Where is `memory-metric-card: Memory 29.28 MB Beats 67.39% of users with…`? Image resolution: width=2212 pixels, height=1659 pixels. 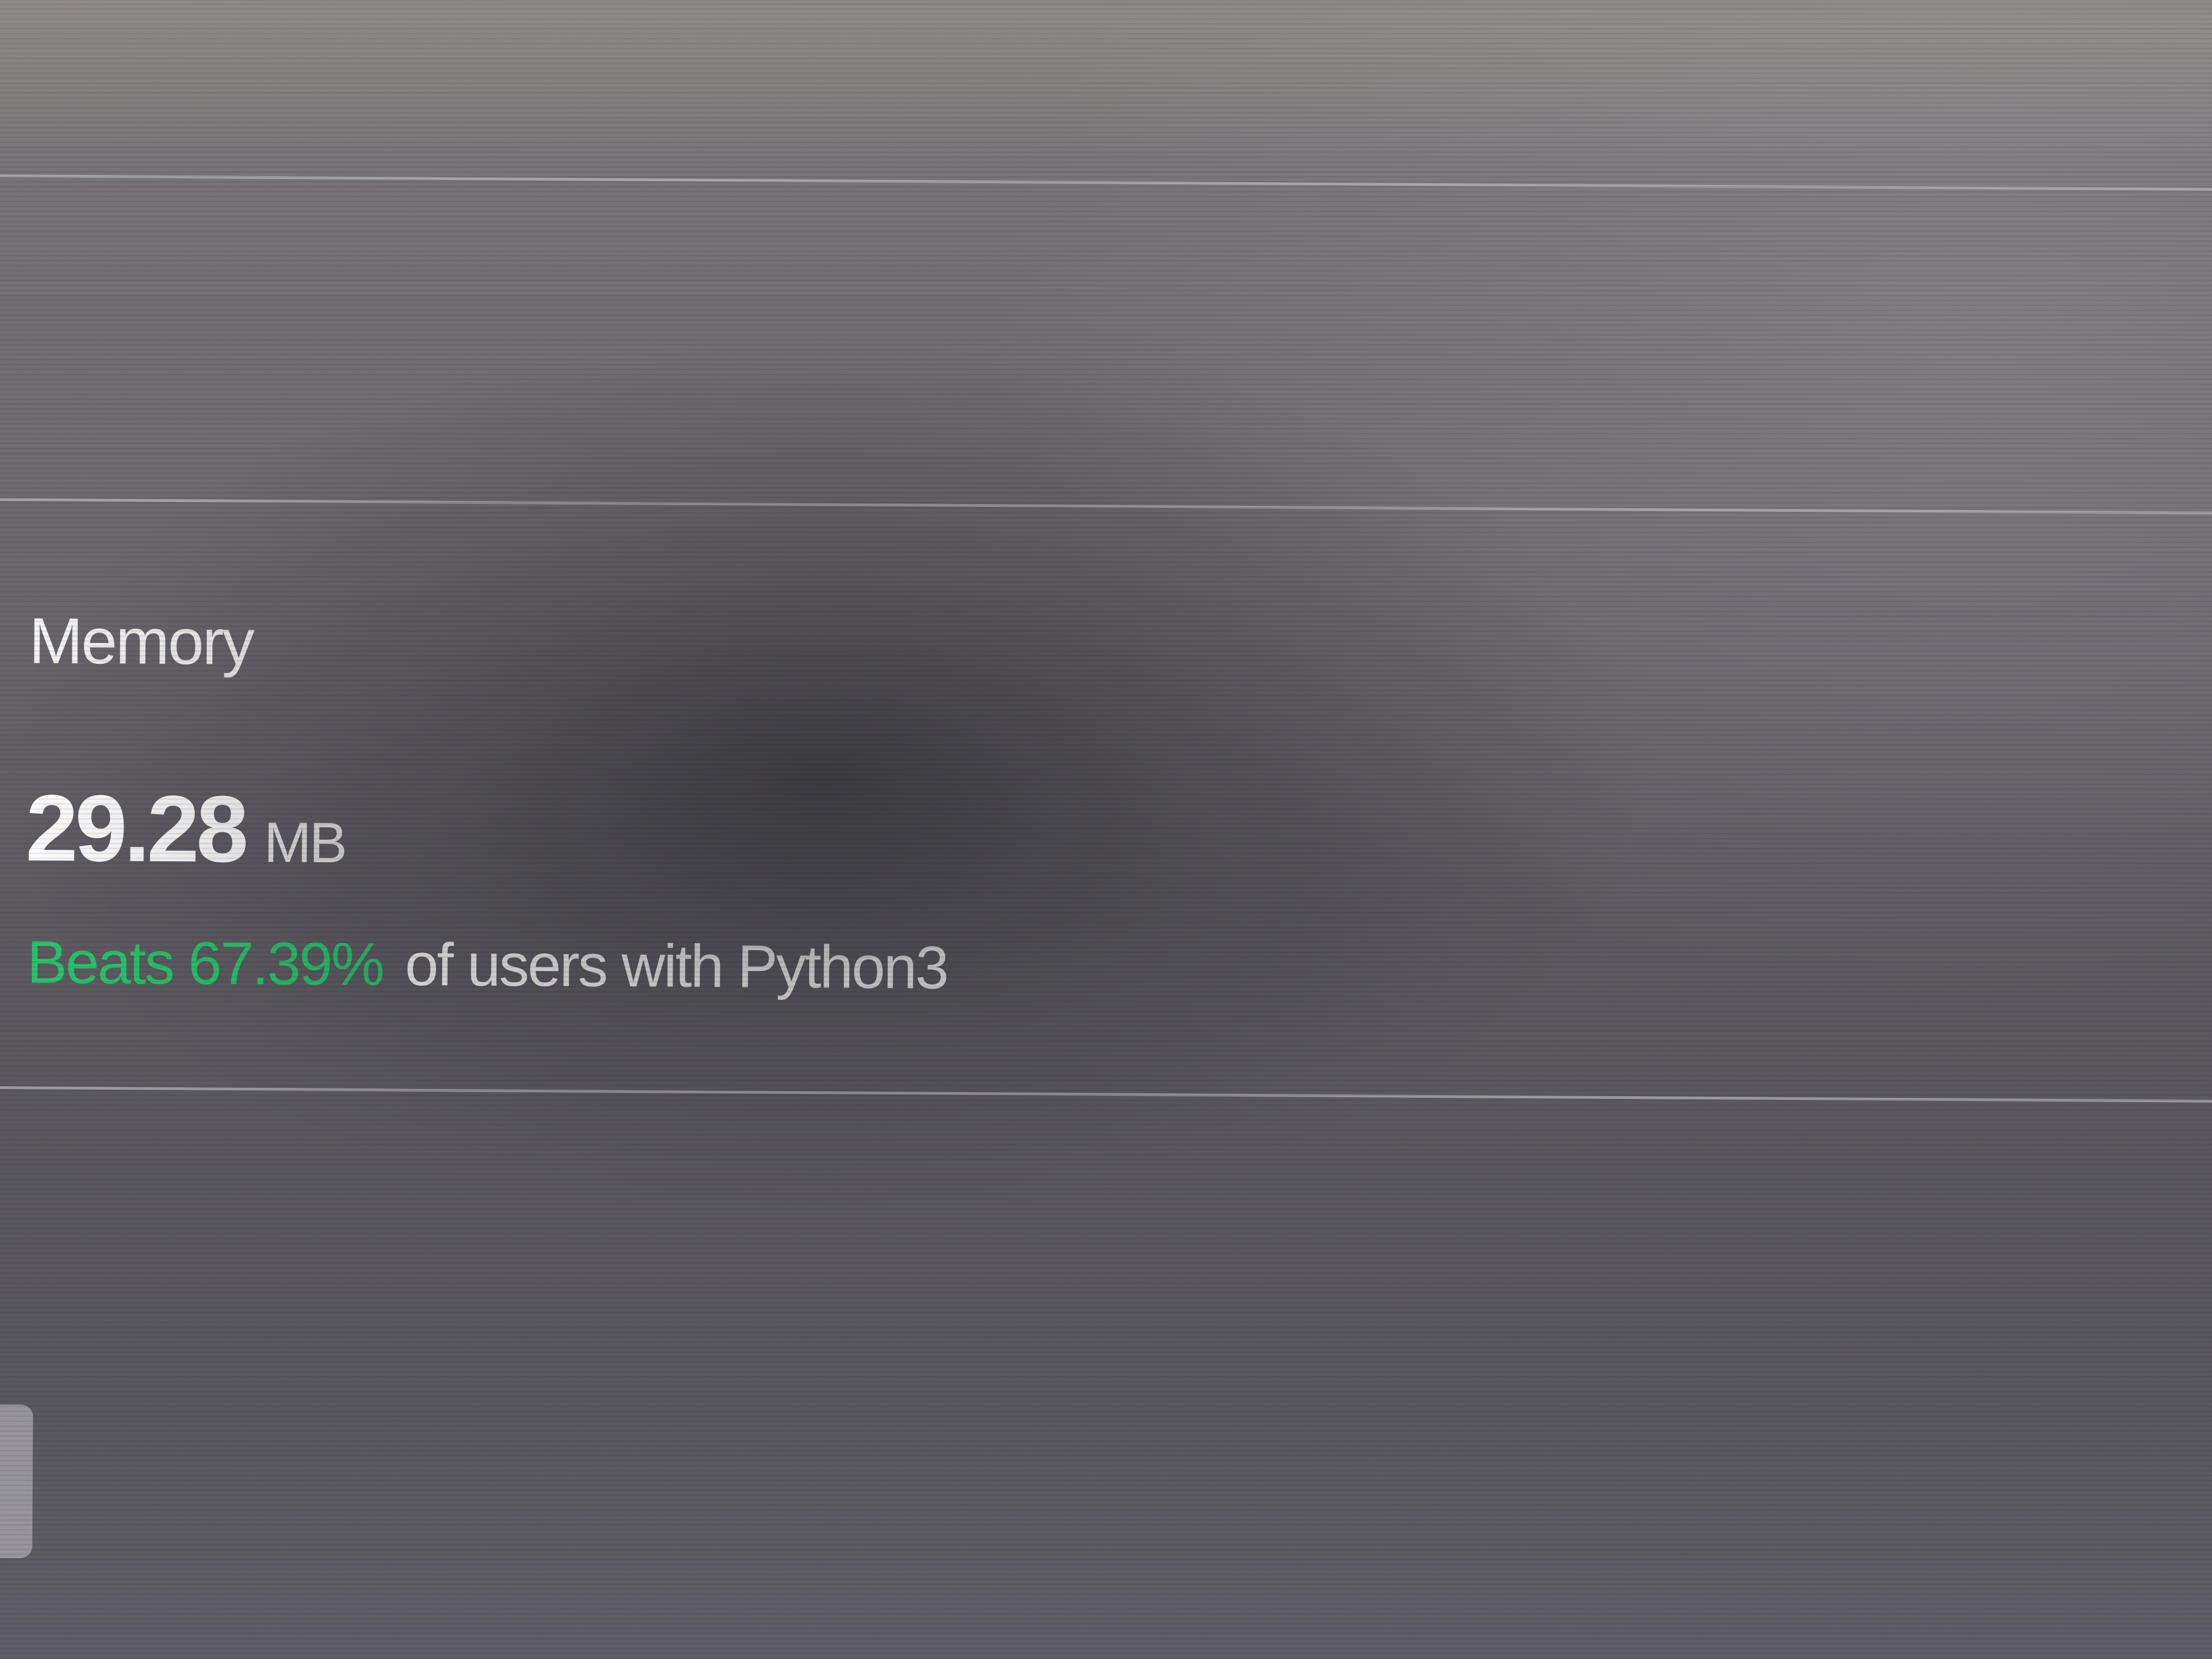
memory-metric-card: Memory 29.28 MB Beats 67.39% of users with… is located at coordinates (658, 804).